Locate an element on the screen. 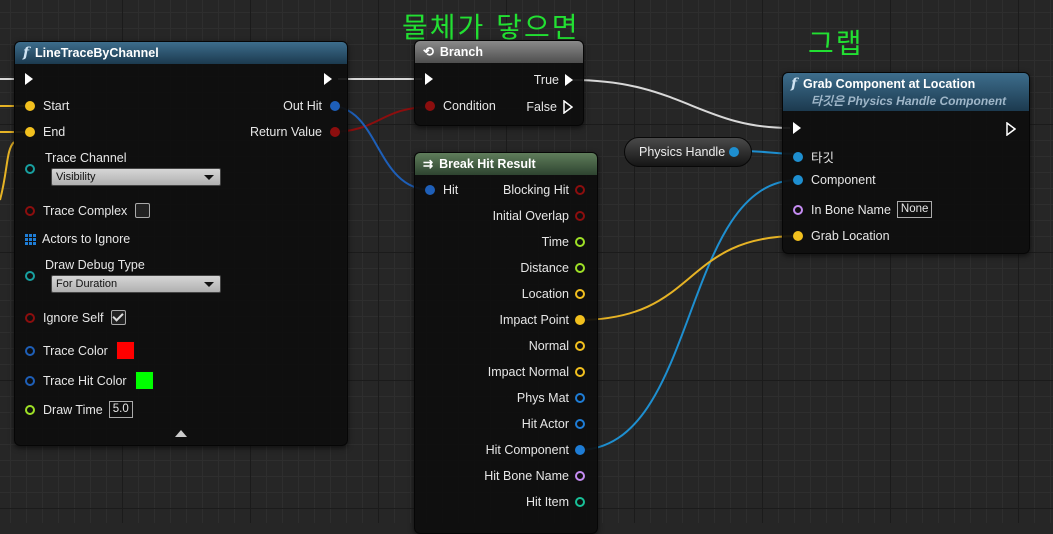  grab-bone-name-pin: In Bone Name None is located at coordinates (863, 209).